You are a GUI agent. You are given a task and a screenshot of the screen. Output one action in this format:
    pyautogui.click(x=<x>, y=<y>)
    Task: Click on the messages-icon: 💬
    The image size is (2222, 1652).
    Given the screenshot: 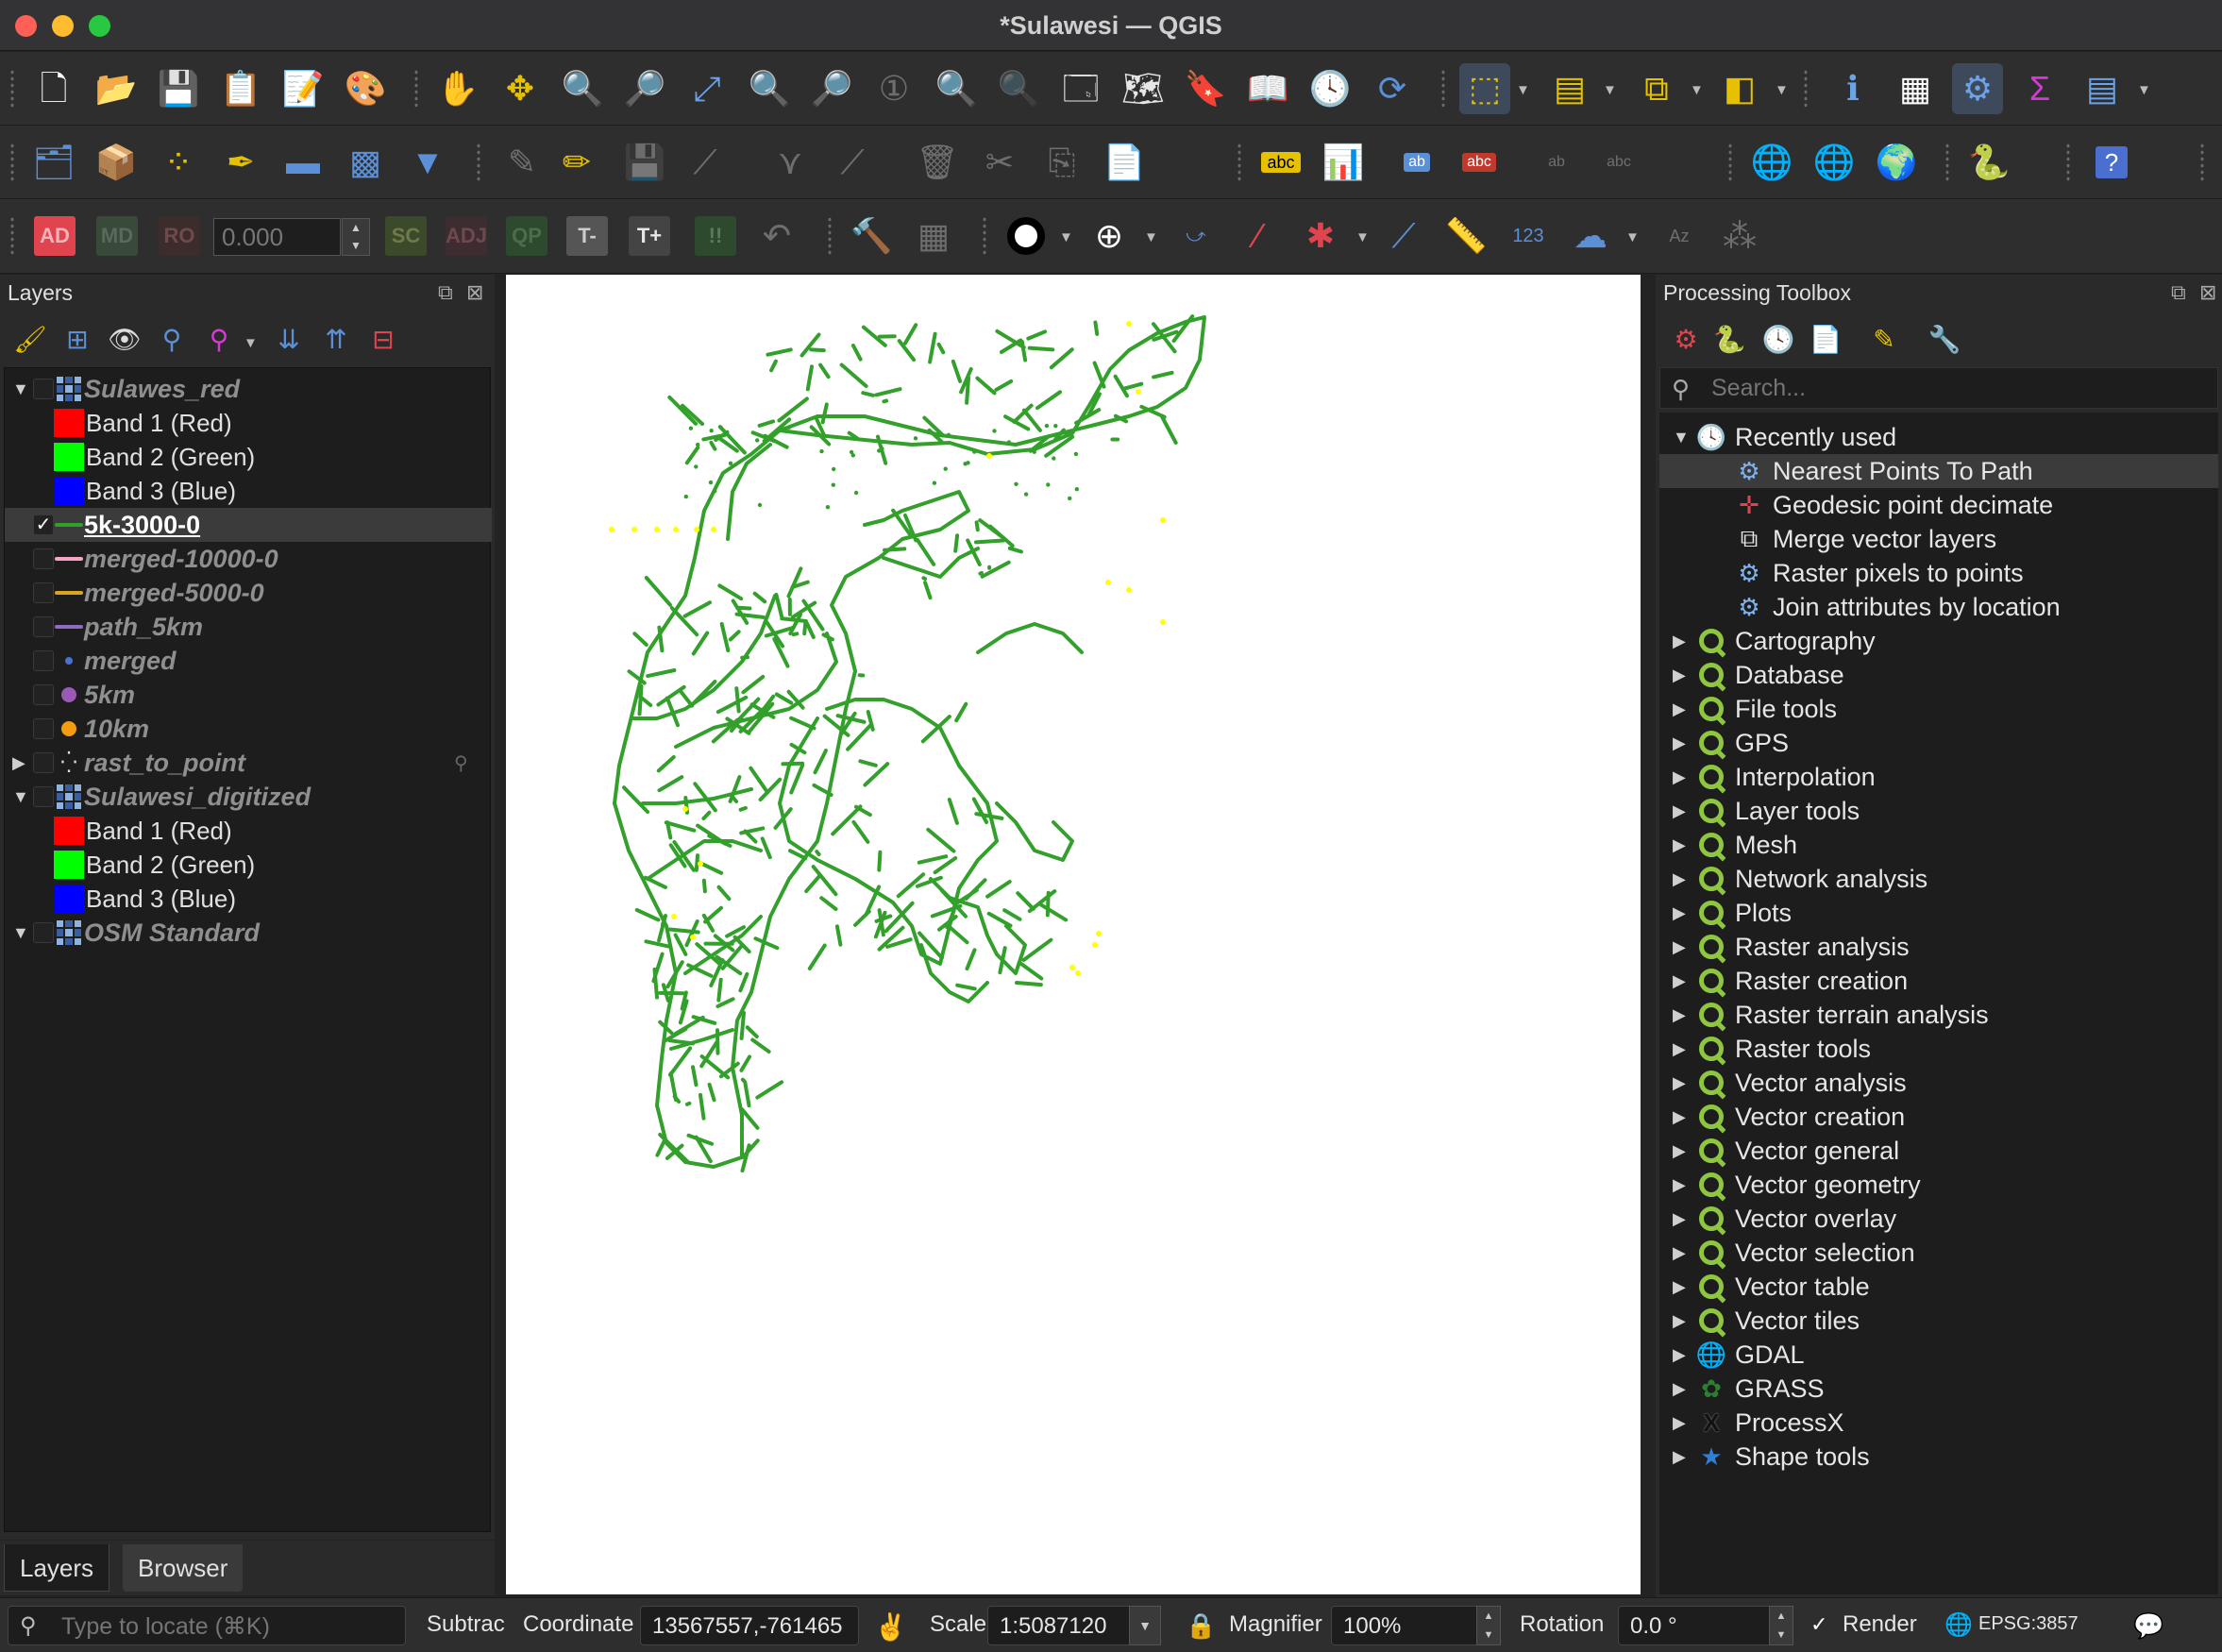 What is the action you would take?
    pyautogui.click(x=2148, y=1626)
    